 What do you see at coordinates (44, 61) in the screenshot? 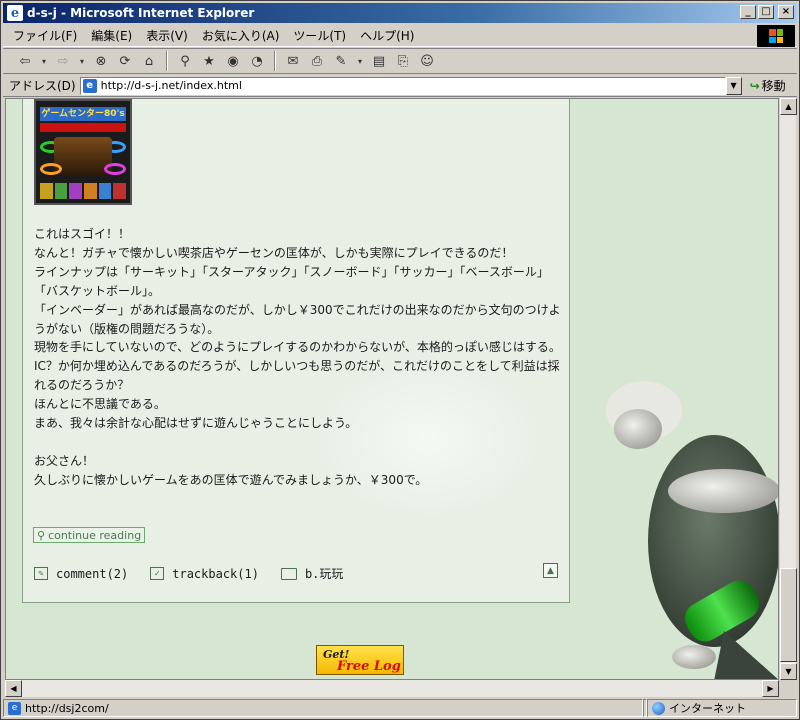
I see `back-dropdown-icon: ▾` at bounding box center [44, 61].